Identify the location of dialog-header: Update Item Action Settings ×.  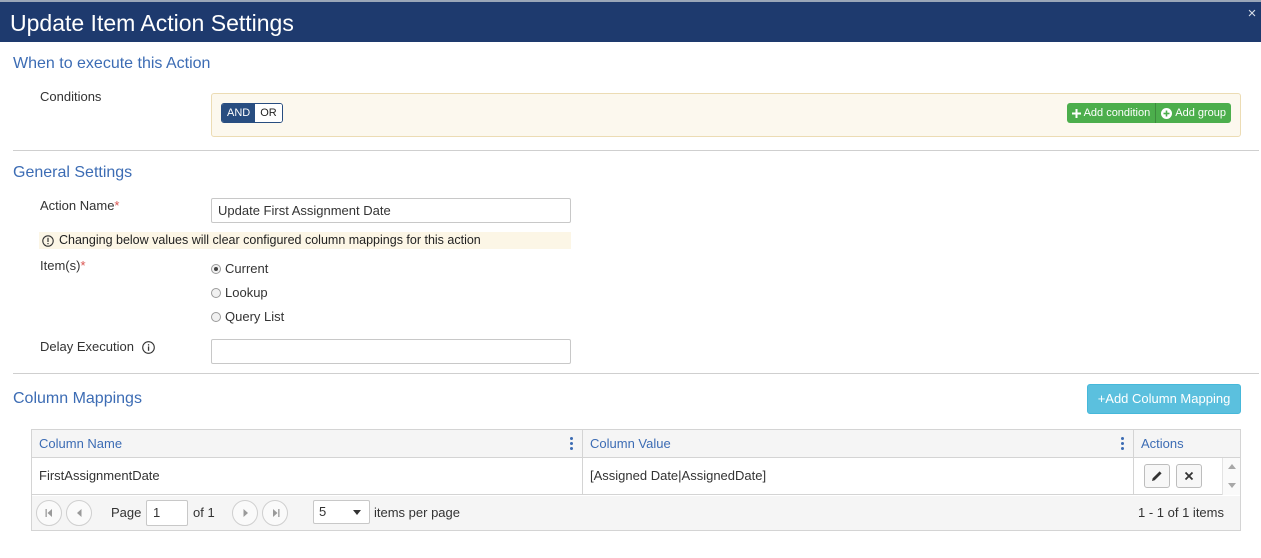
(630, 21).